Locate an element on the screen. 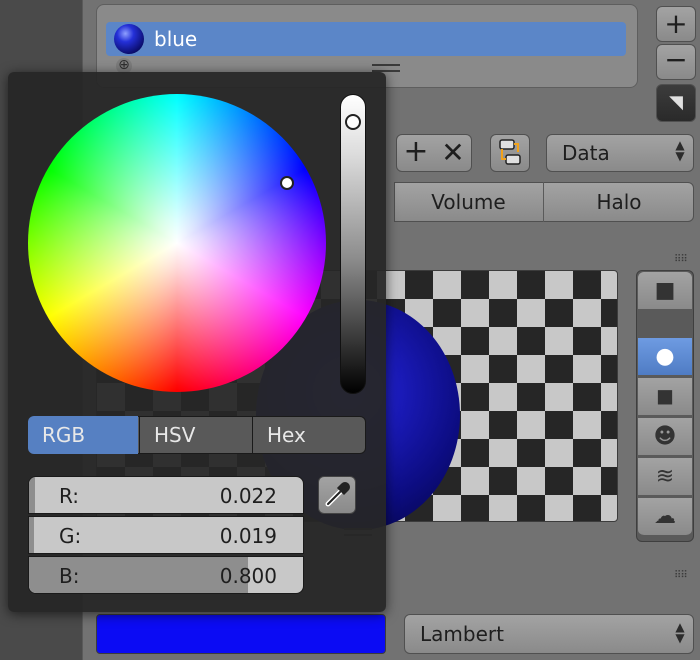  new-material-button: + is located at coordinates (416, 153).